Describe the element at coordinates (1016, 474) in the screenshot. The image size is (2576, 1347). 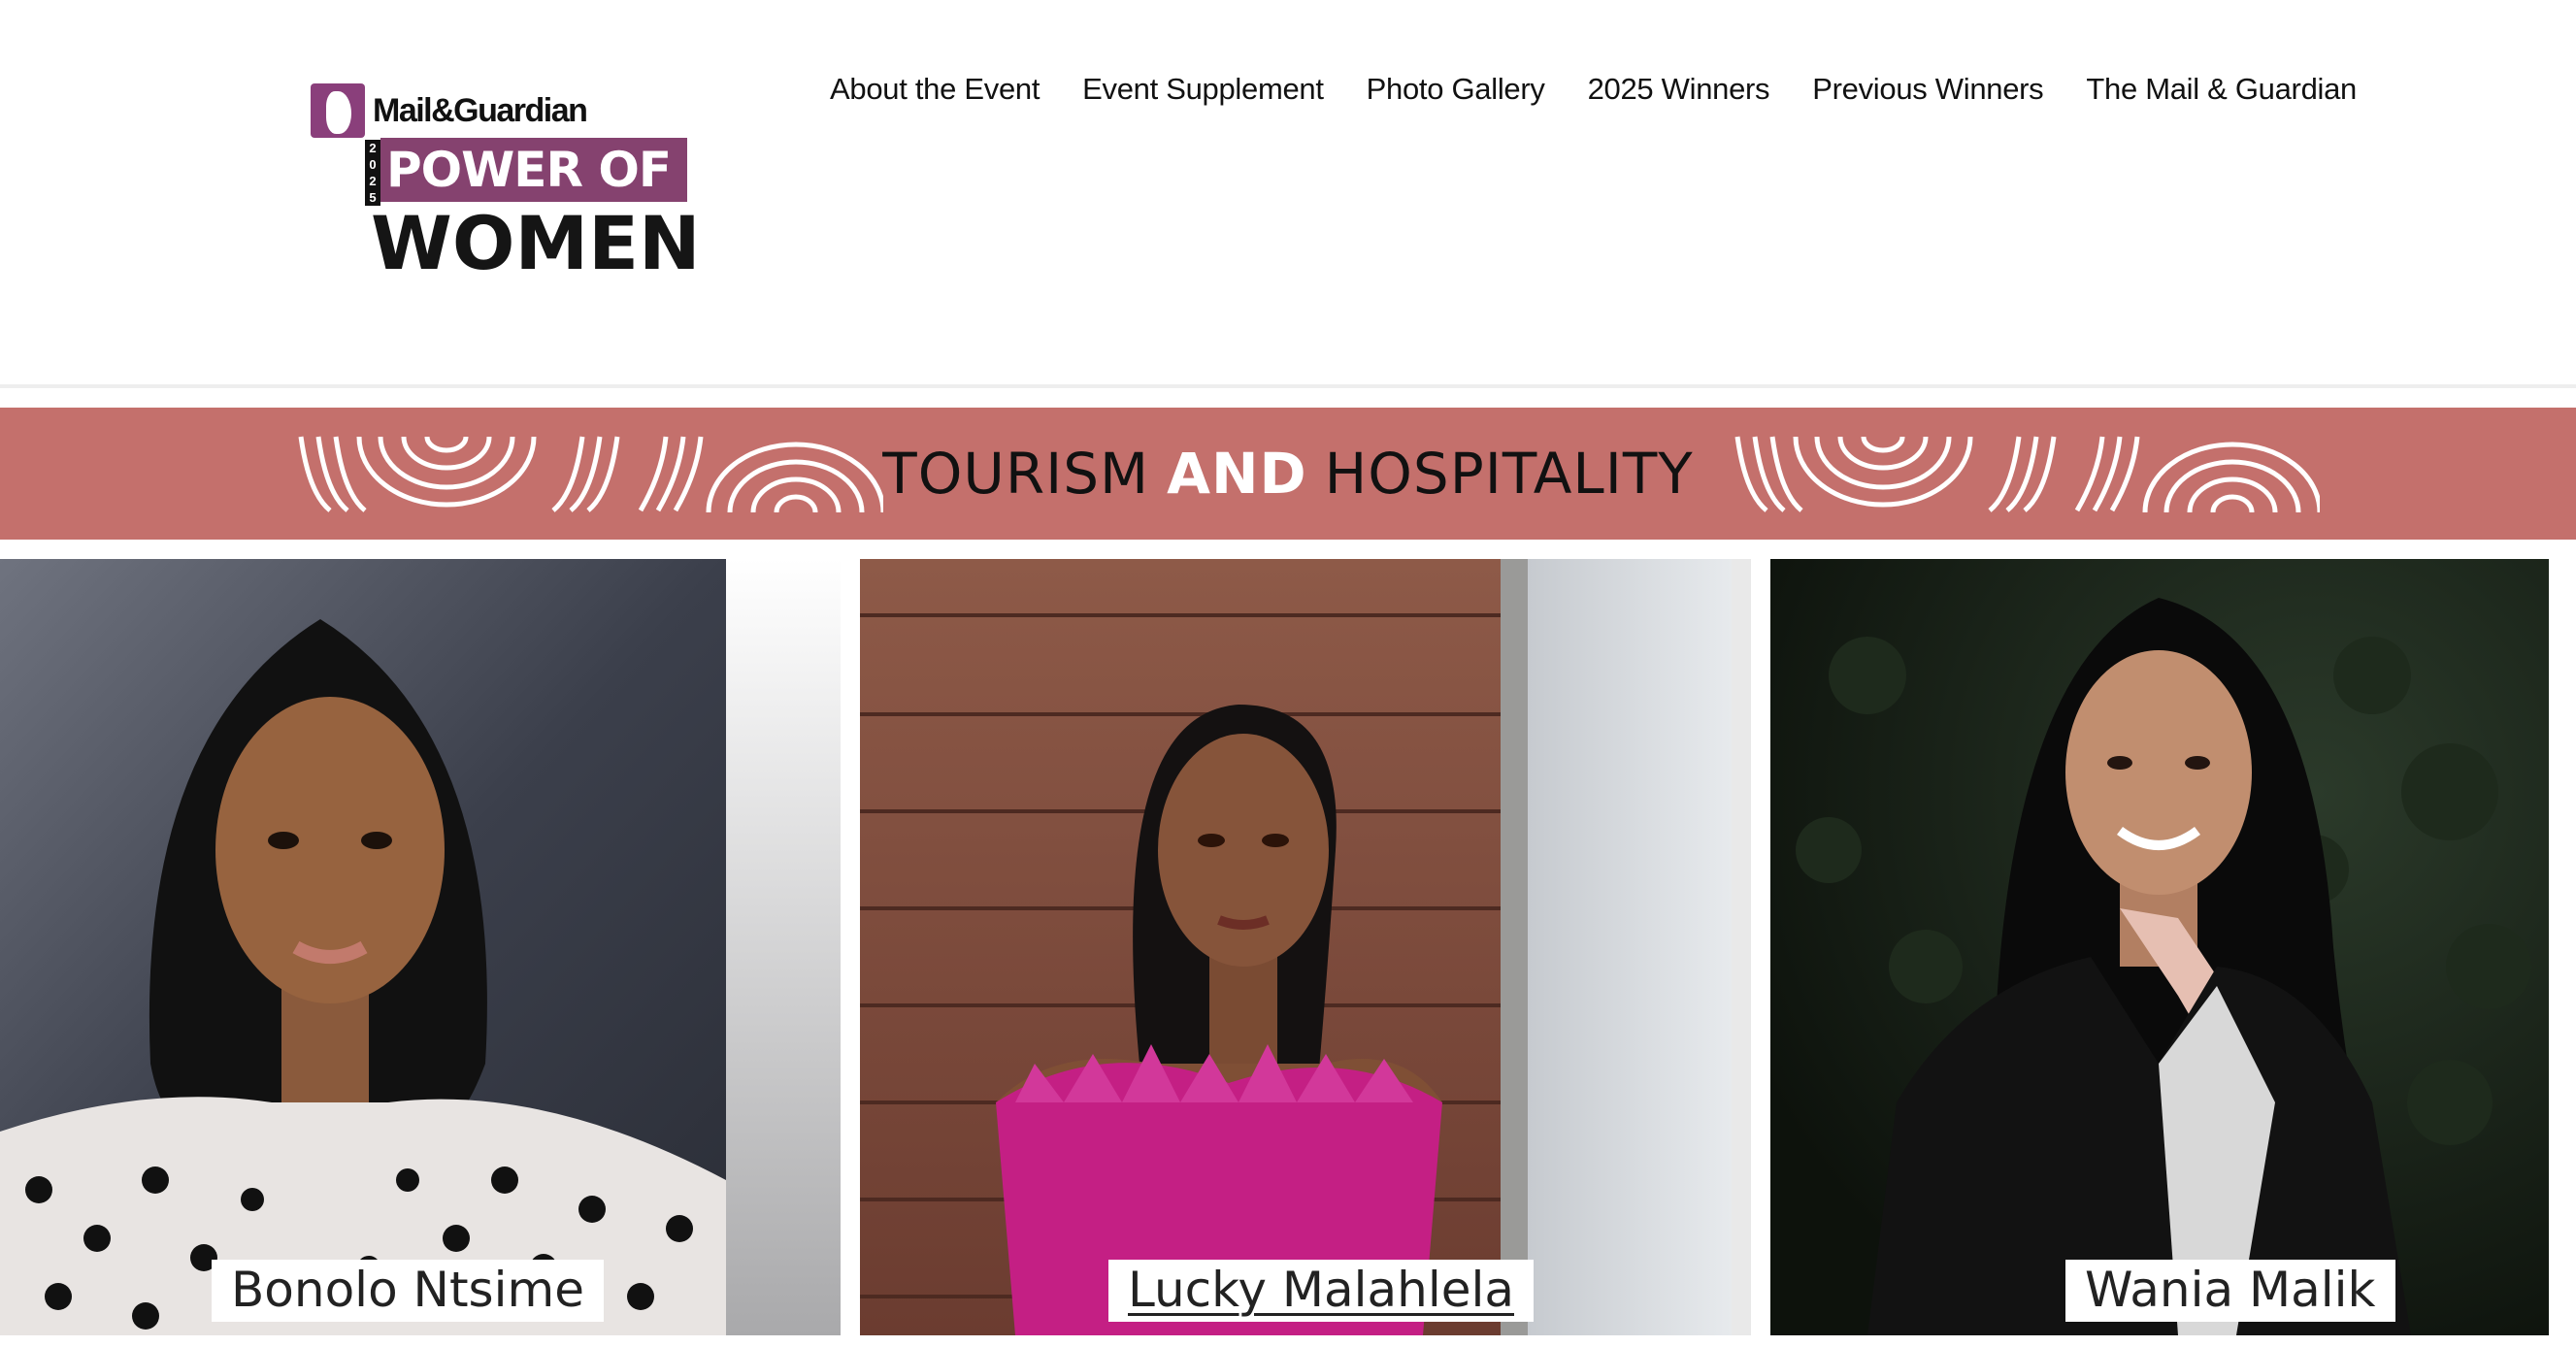
I see `category-word-tourism: TOURISM` at that location.